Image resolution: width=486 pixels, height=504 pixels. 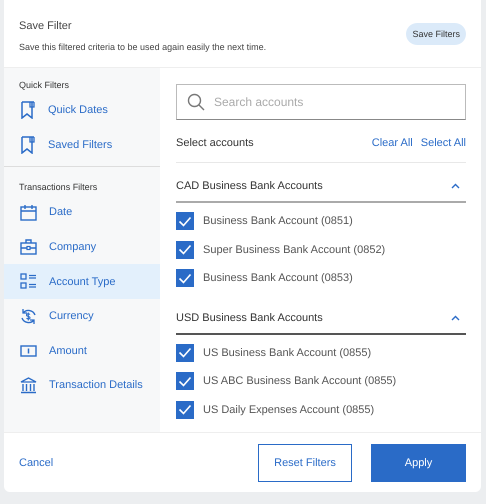 I want to click on select-accounts-label: Select accounts, so click(x=215, y=143).